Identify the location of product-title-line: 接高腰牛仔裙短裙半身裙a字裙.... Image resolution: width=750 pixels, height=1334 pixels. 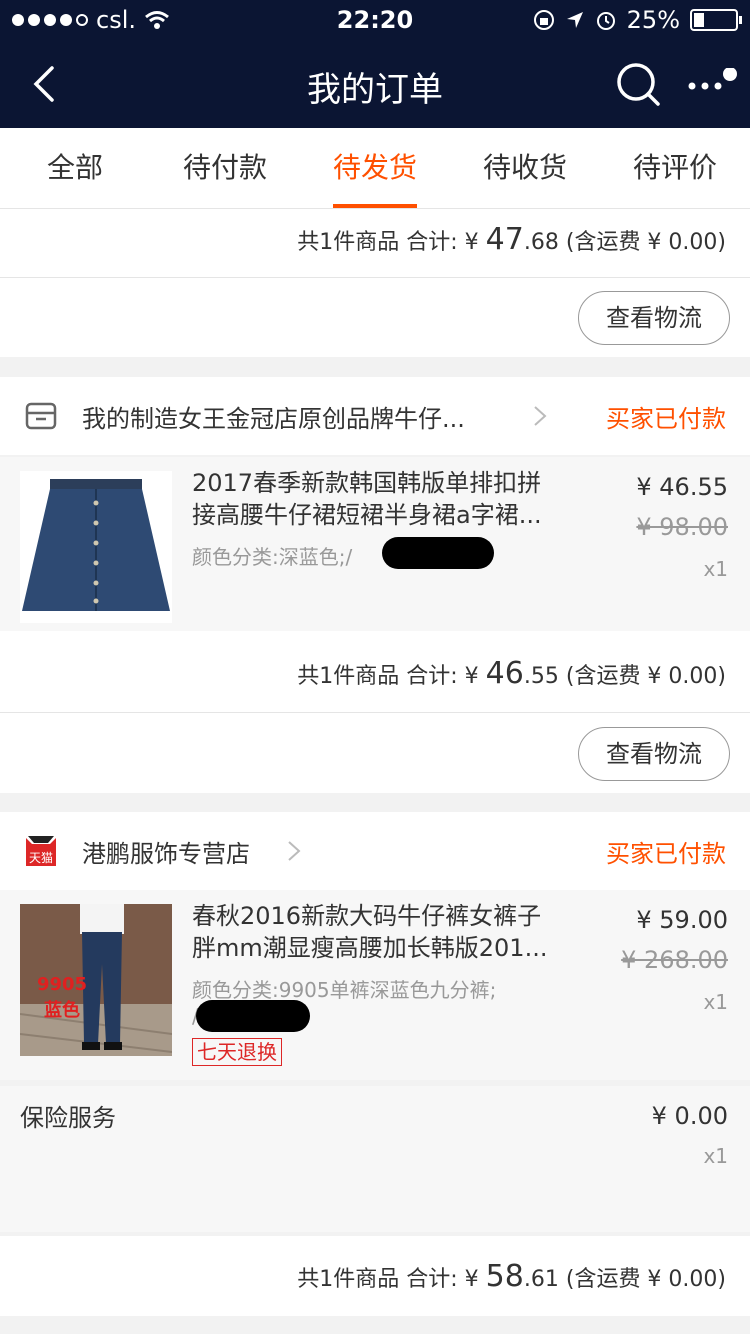
(367, 515).